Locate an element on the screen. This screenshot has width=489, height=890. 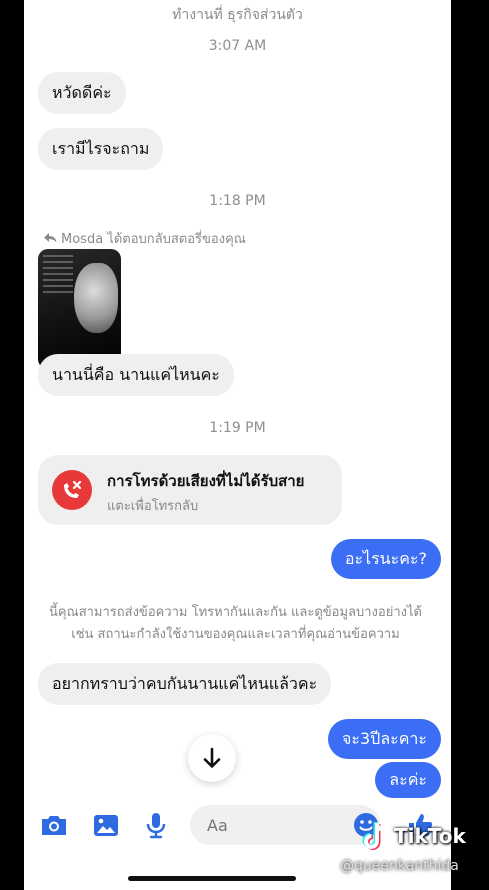
story-reply-note: Mosda ได้ตอบกลับสตอรี่ของคุณ is located at coordinates (145, 238).